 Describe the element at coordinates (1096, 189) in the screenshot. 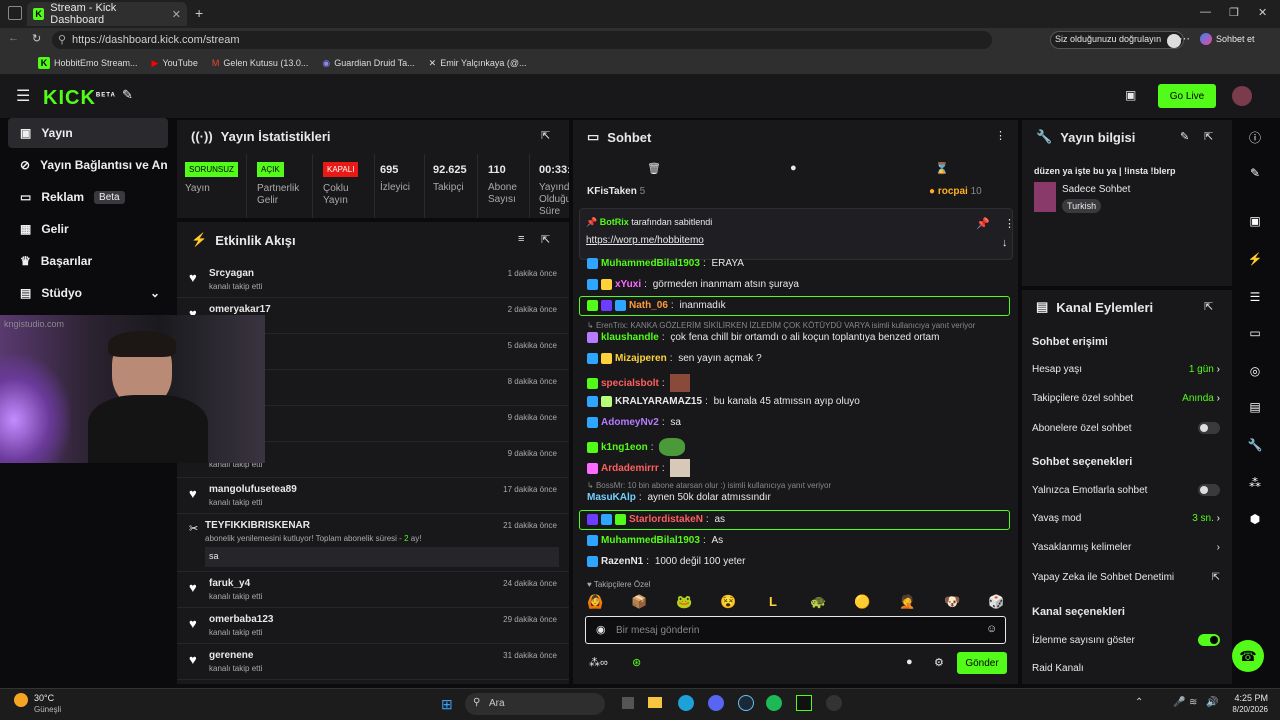

I see `category-name: Sadece Sohbet` at that location.